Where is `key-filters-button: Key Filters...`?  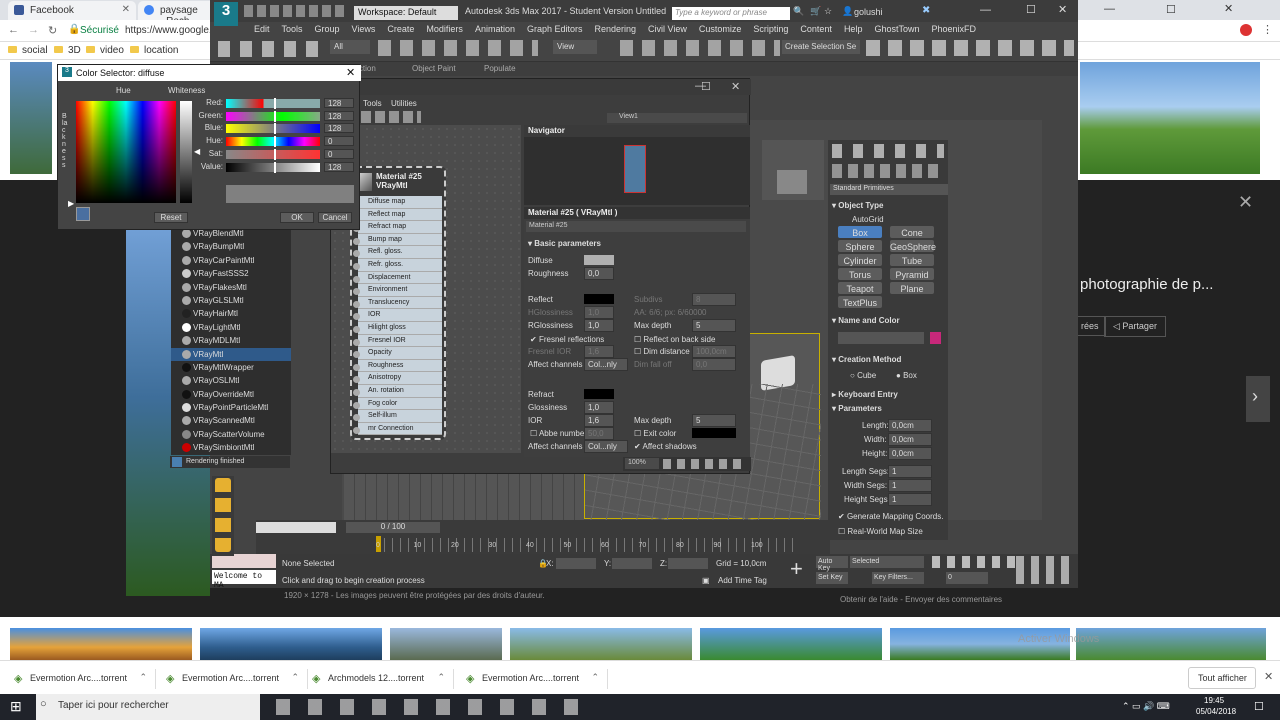 key-filters-button: Key Filters... is located at coordinates (898, 578).